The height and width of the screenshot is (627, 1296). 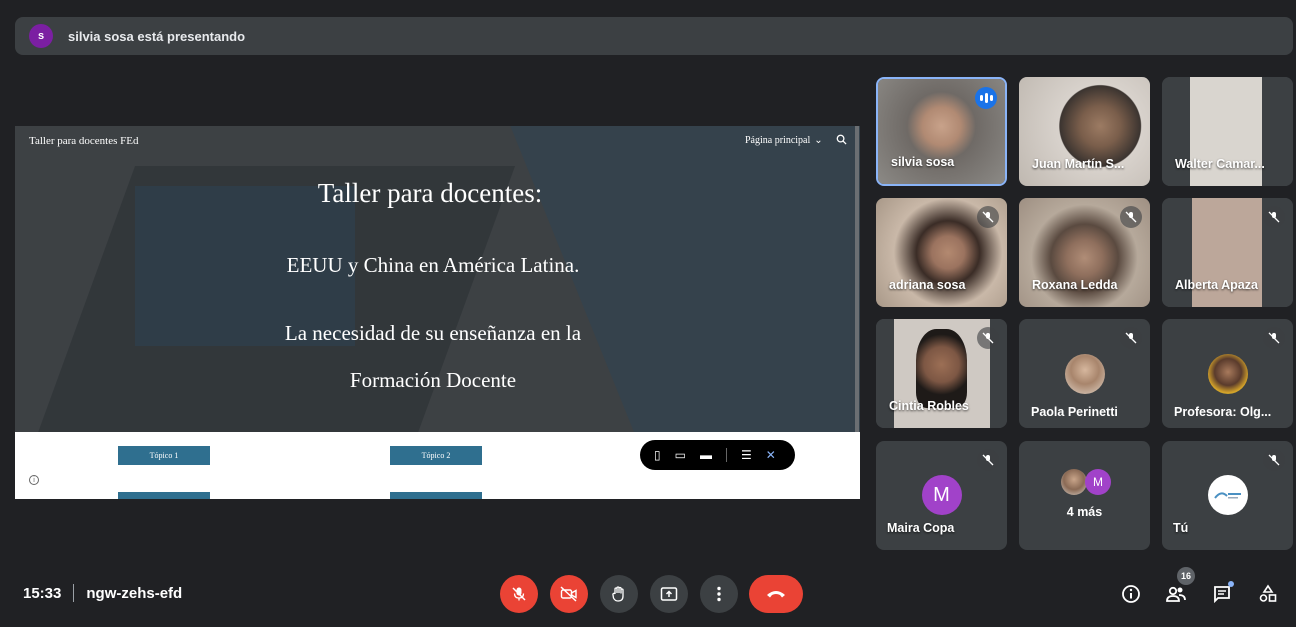 I want to click on site-nav-home: Página principal ⌄, so click(x=784, y=140).